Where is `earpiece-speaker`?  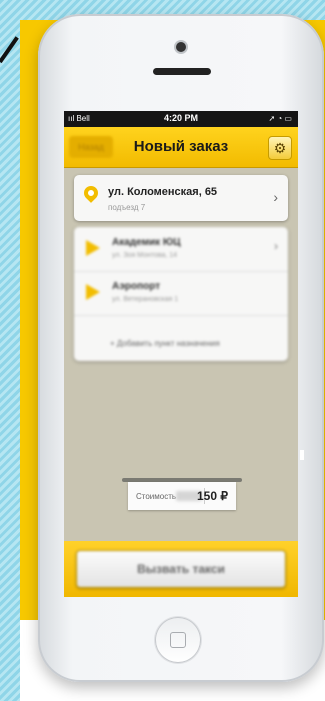 earpiece-speaker is located at coordinates (182, 71).